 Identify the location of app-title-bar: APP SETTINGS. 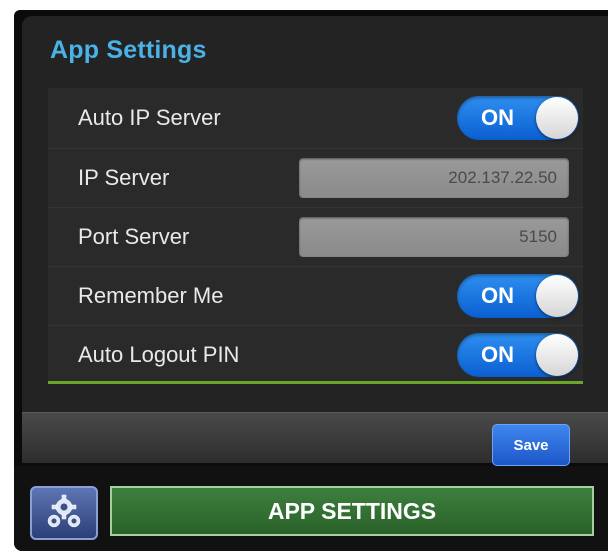
(352, 511).